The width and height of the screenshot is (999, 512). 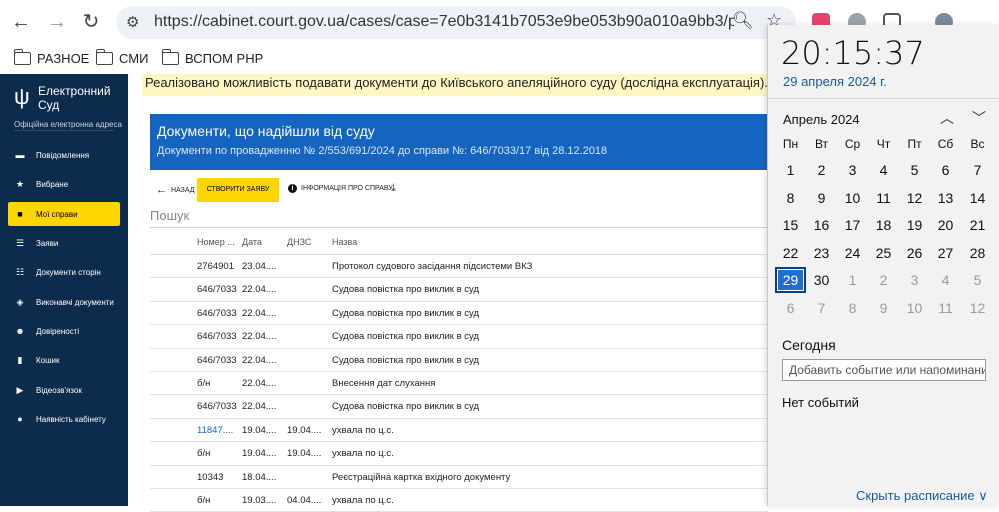 What do you see at coordinates (743, 21) in the screenshot?
I see `zoom-icon: 🔍︎` at bounding box center [743, 21].